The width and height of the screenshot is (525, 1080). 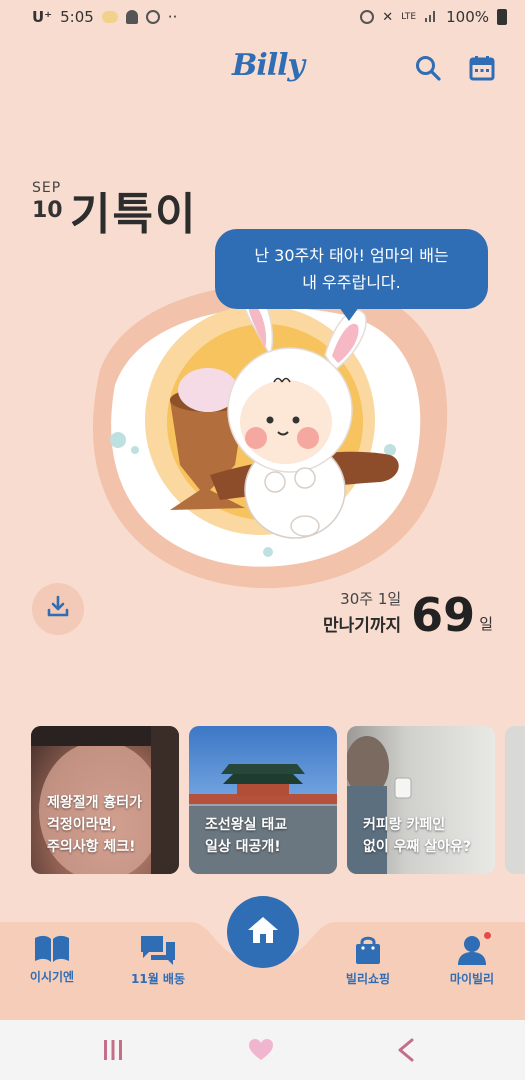 I want to click on nav-item-billy-shopping: 빌리쇼핑, so click(x=368, y=960).